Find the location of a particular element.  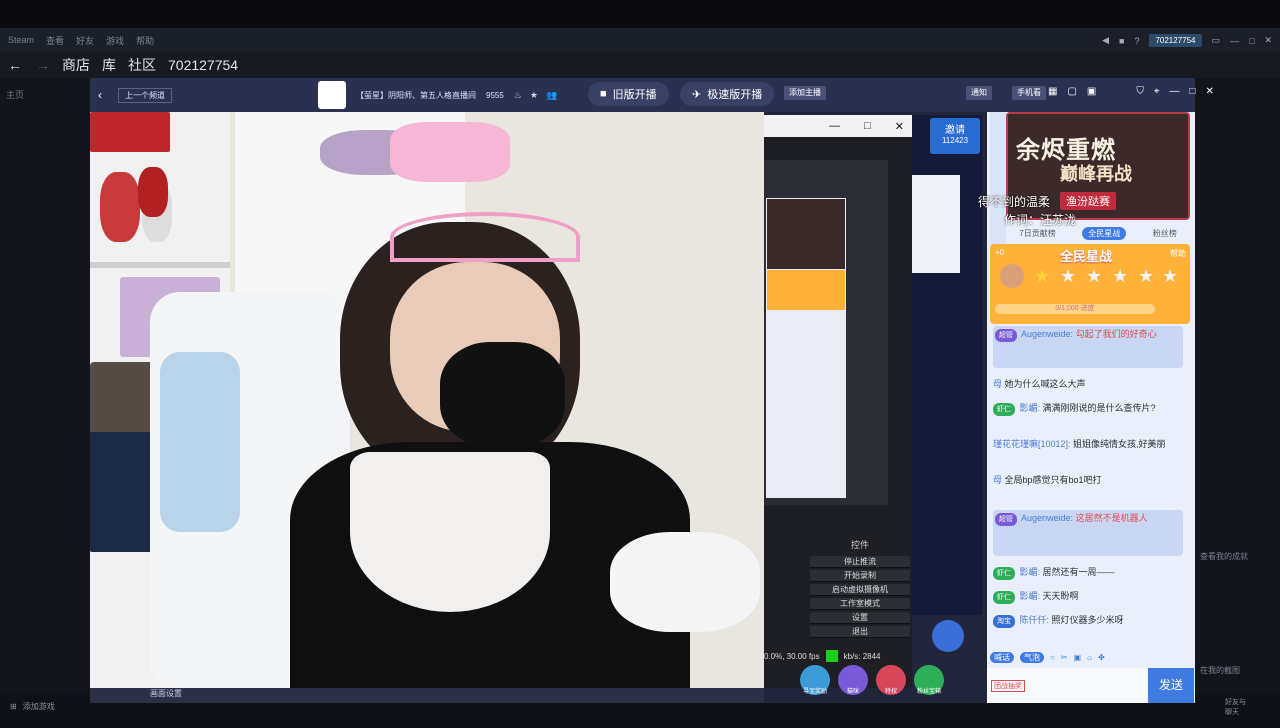

nav-community: 社区 is located at coordinates (142, 65).